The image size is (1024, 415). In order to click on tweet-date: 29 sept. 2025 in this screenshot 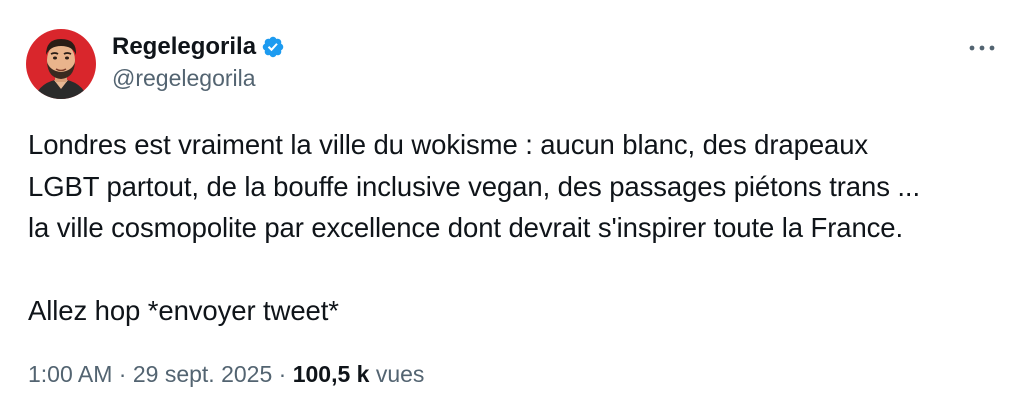, I will do `click(202, 374)`.